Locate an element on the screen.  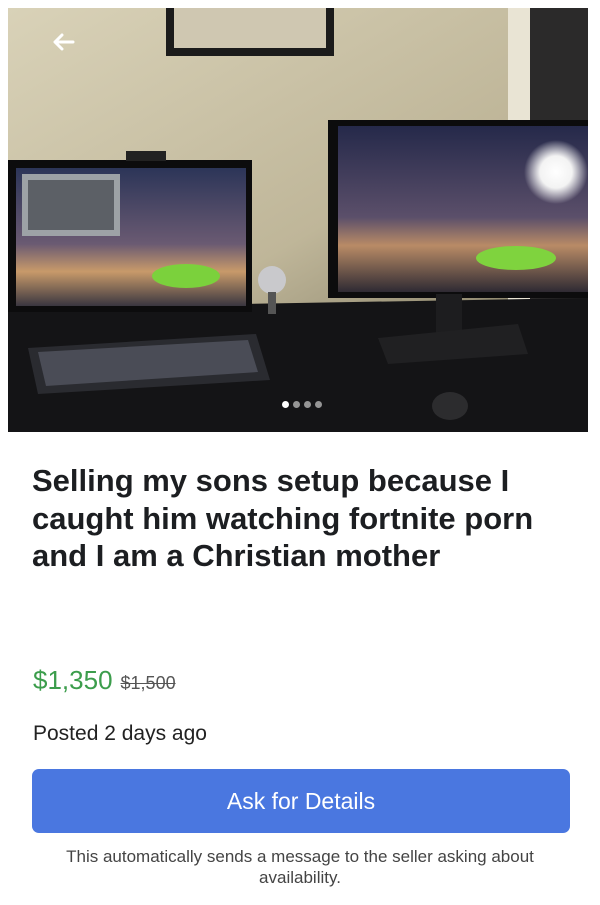
back-arrow-icon is located at coordinates (64, 42).